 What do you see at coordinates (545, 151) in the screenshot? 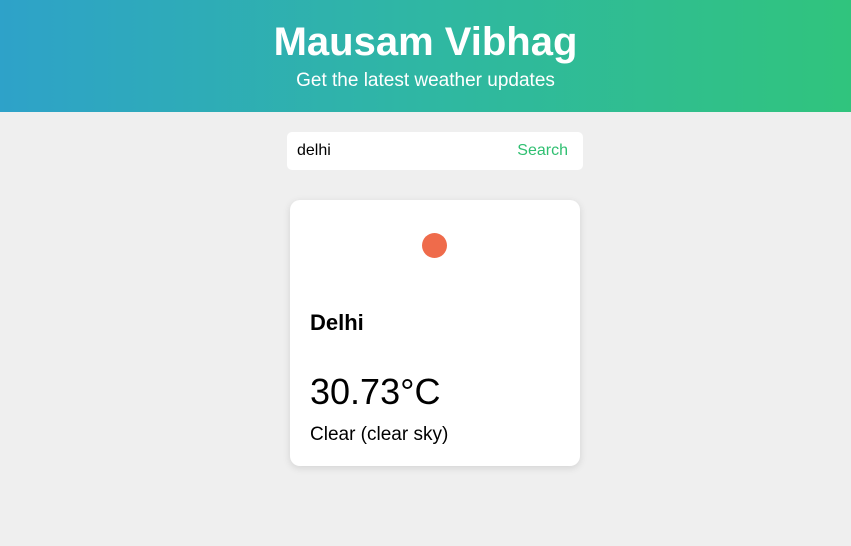
I see `search-button: Search` at bounding box center [545, 151].